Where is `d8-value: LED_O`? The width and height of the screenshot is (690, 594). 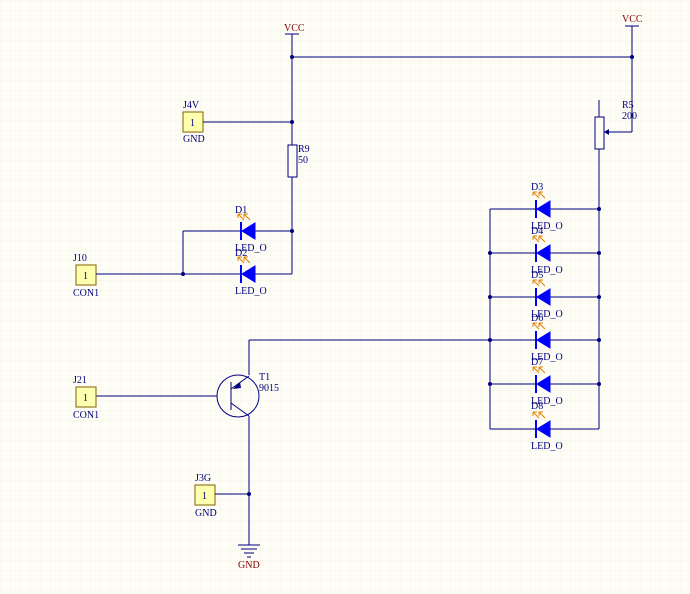
d8-value: LED_O is located at coordinates (547, 446).